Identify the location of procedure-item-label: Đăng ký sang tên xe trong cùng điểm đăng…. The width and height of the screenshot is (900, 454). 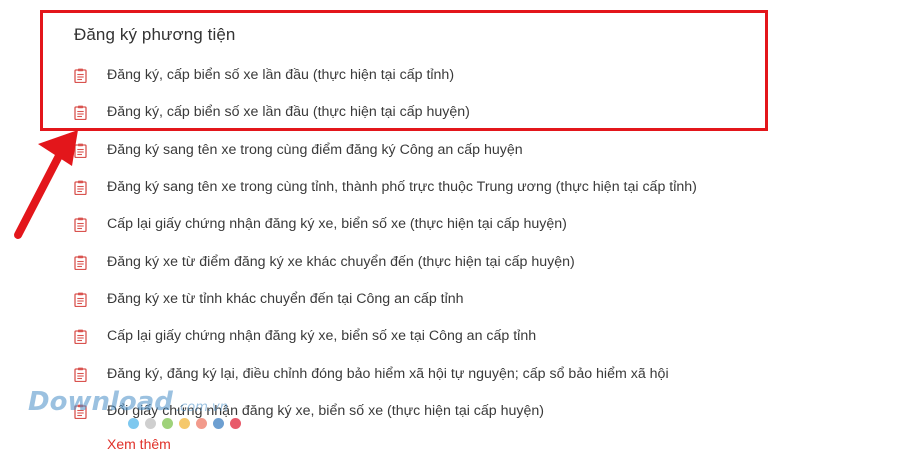
(315, 150).